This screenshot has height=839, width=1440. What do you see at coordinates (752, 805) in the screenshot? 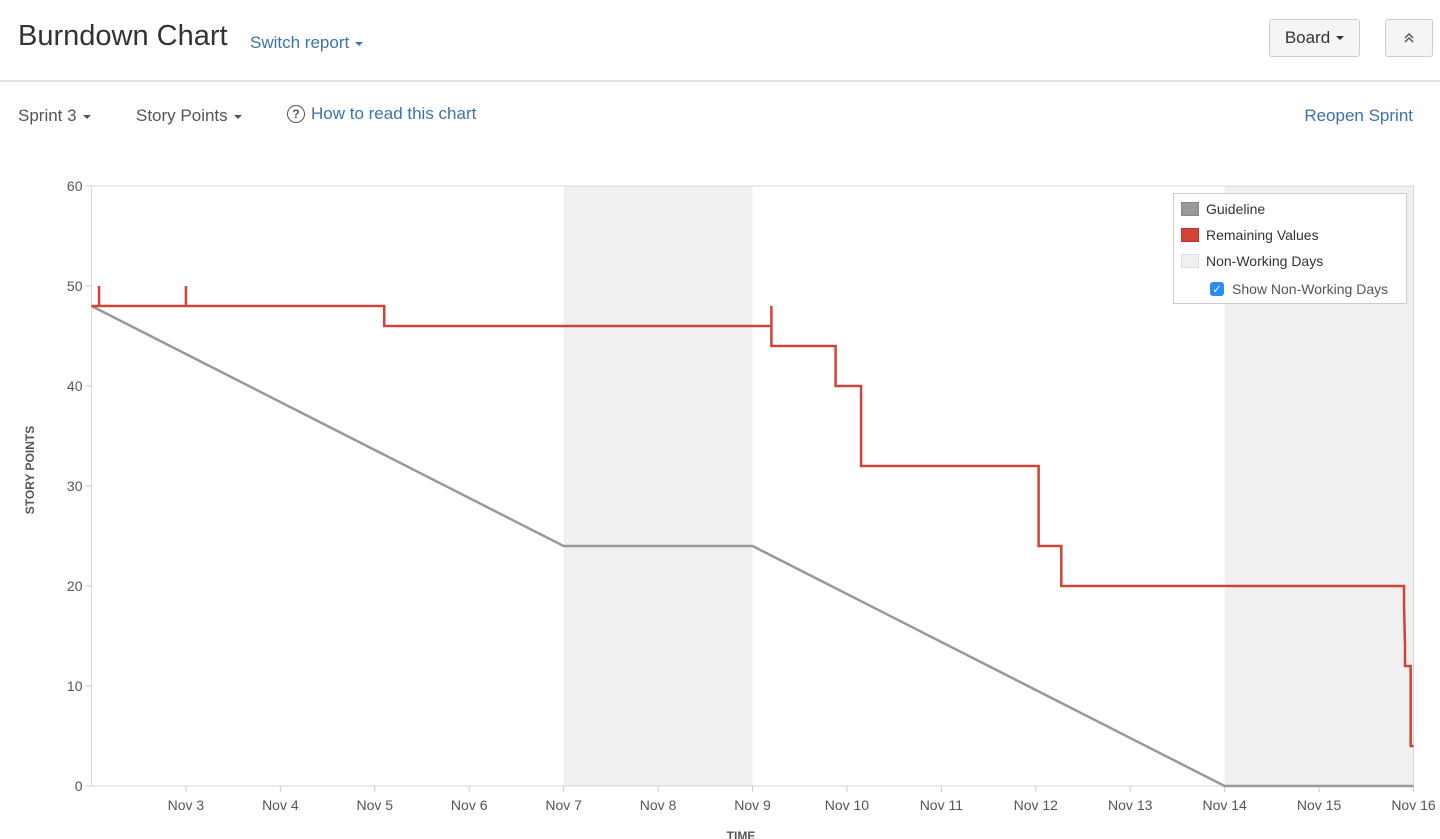
I see `x-tick-label: Nov 9` at bounding box center [752, 805].